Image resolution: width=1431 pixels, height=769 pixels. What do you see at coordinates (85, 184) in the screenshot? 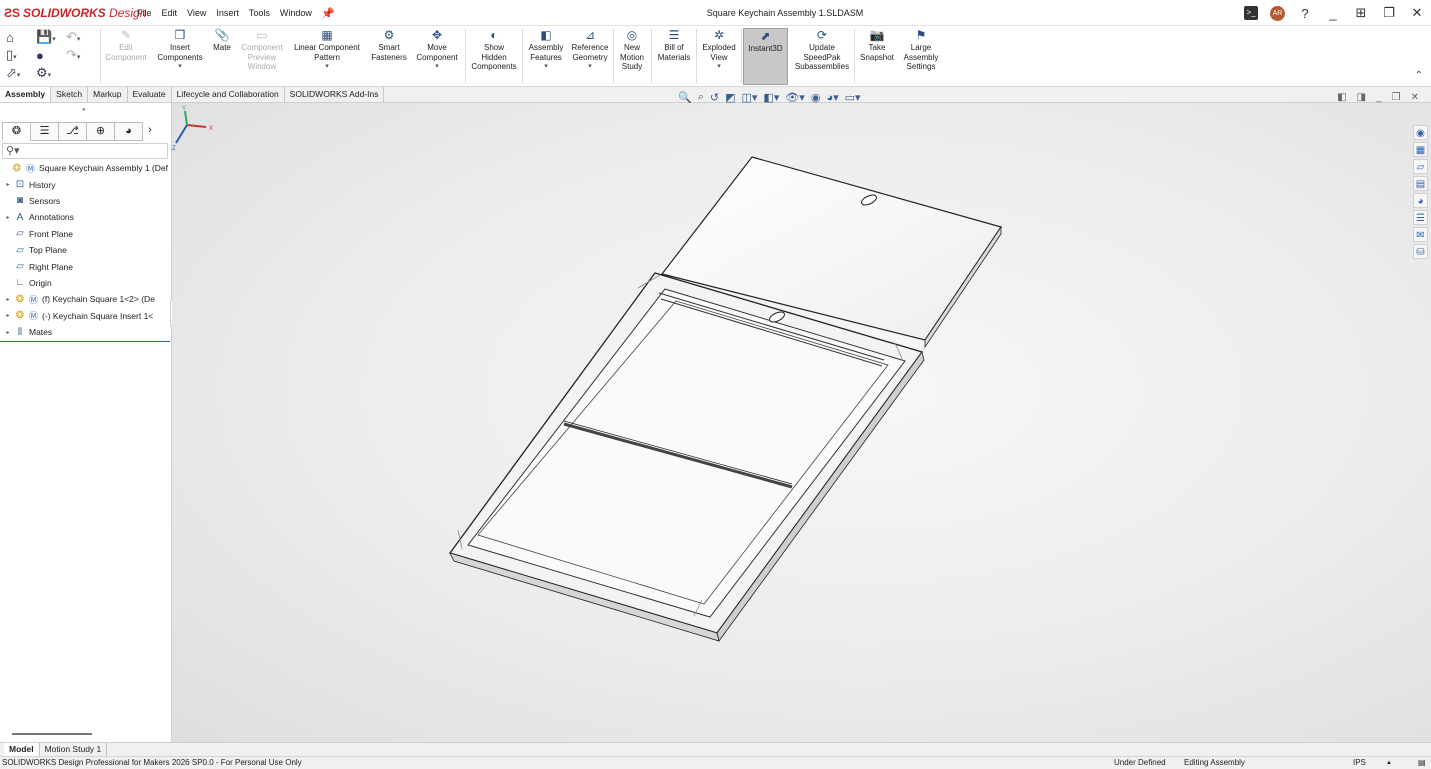
I see `tree-item: ▸ ⊡ History` at bounding box center [85, 184].